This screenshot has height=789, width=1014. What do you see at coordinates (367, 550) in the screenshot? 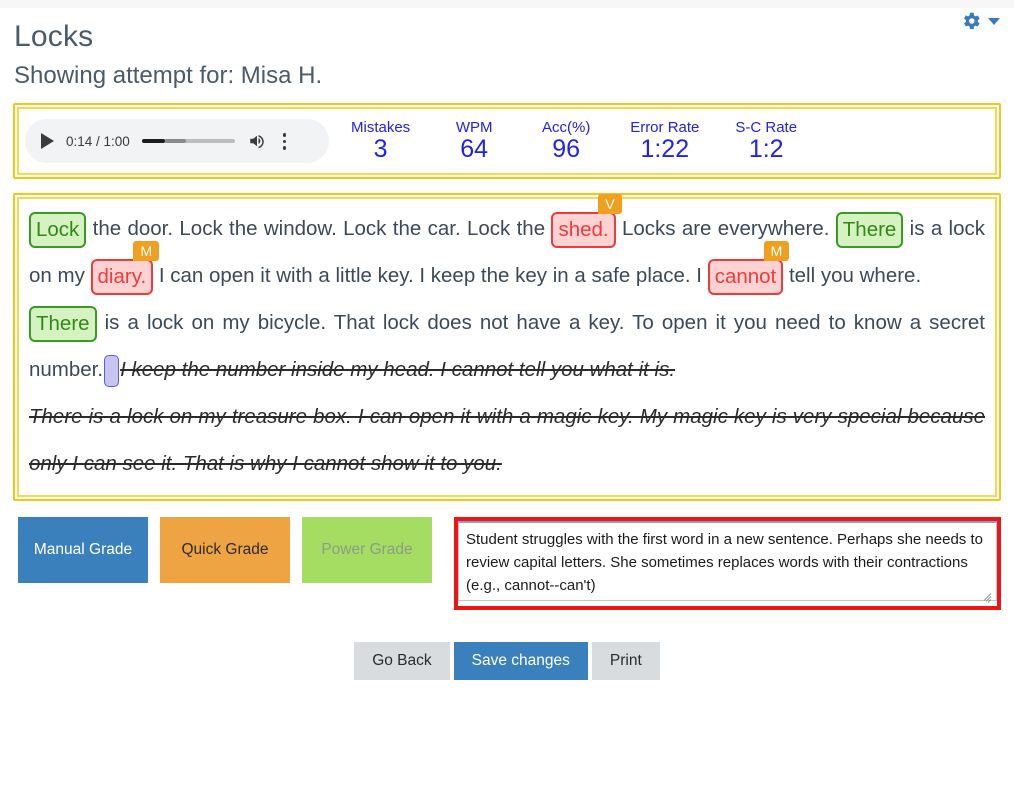
I see `power-grade-button: Power Grade` at bounding box center [367, 550].